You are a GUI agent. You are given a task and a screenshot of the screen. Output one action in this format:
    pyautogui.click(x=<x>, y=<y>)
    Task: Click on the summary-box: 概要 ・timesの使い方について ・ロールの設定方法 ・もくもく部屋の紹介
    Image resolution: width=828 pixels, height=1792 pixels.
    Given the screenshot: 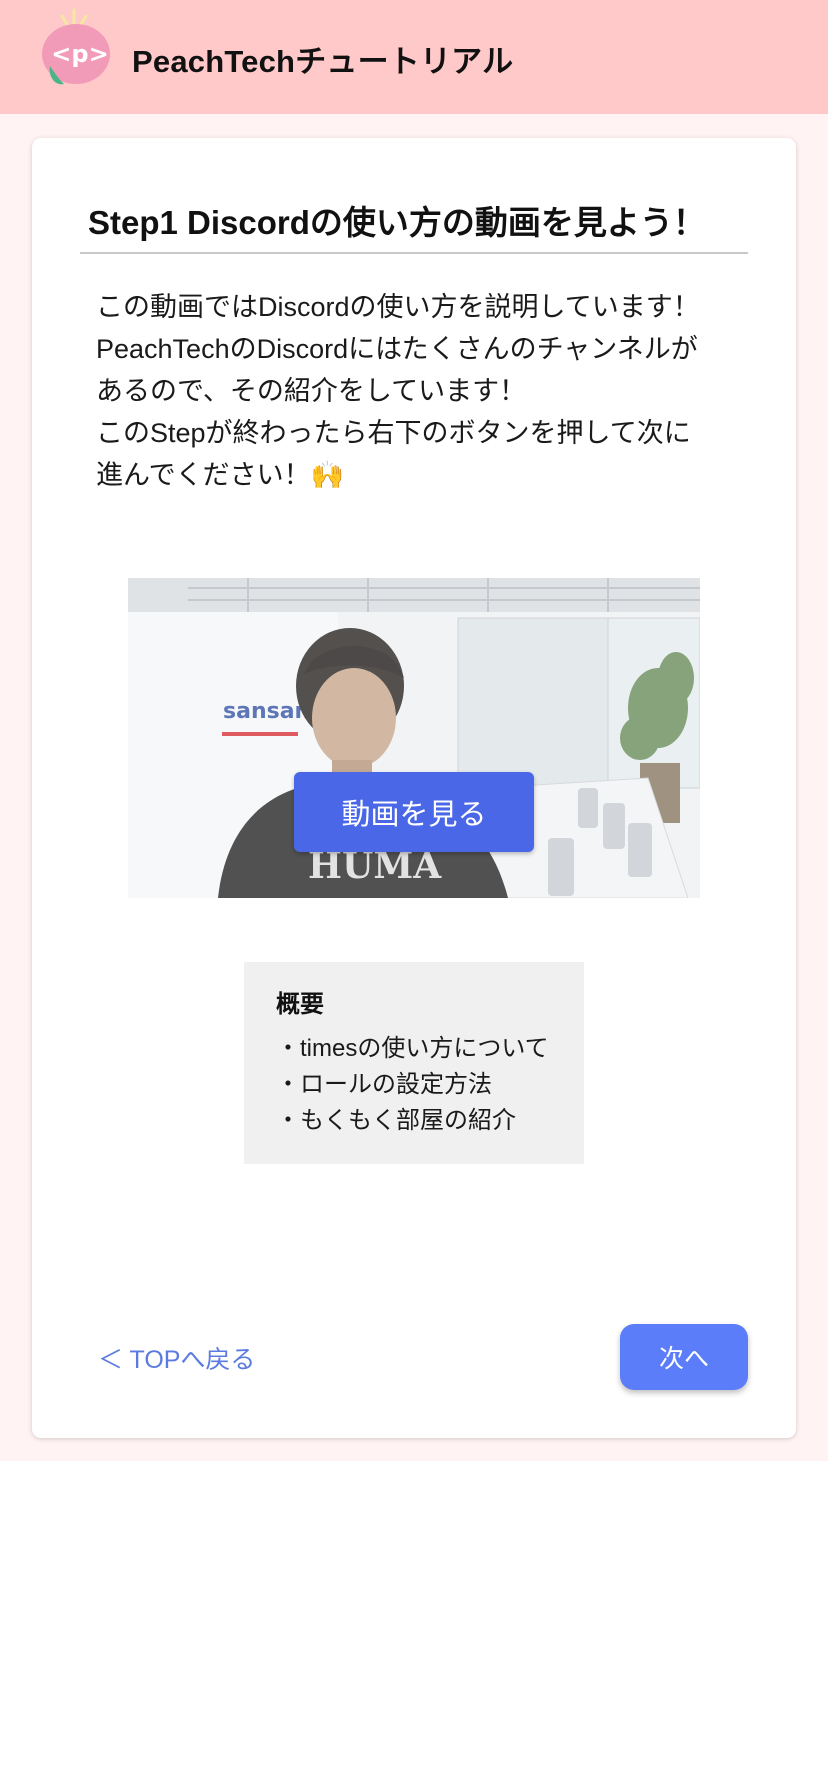 What is the action you would take?
    pyautogui.click(x=414, y=1063)
    